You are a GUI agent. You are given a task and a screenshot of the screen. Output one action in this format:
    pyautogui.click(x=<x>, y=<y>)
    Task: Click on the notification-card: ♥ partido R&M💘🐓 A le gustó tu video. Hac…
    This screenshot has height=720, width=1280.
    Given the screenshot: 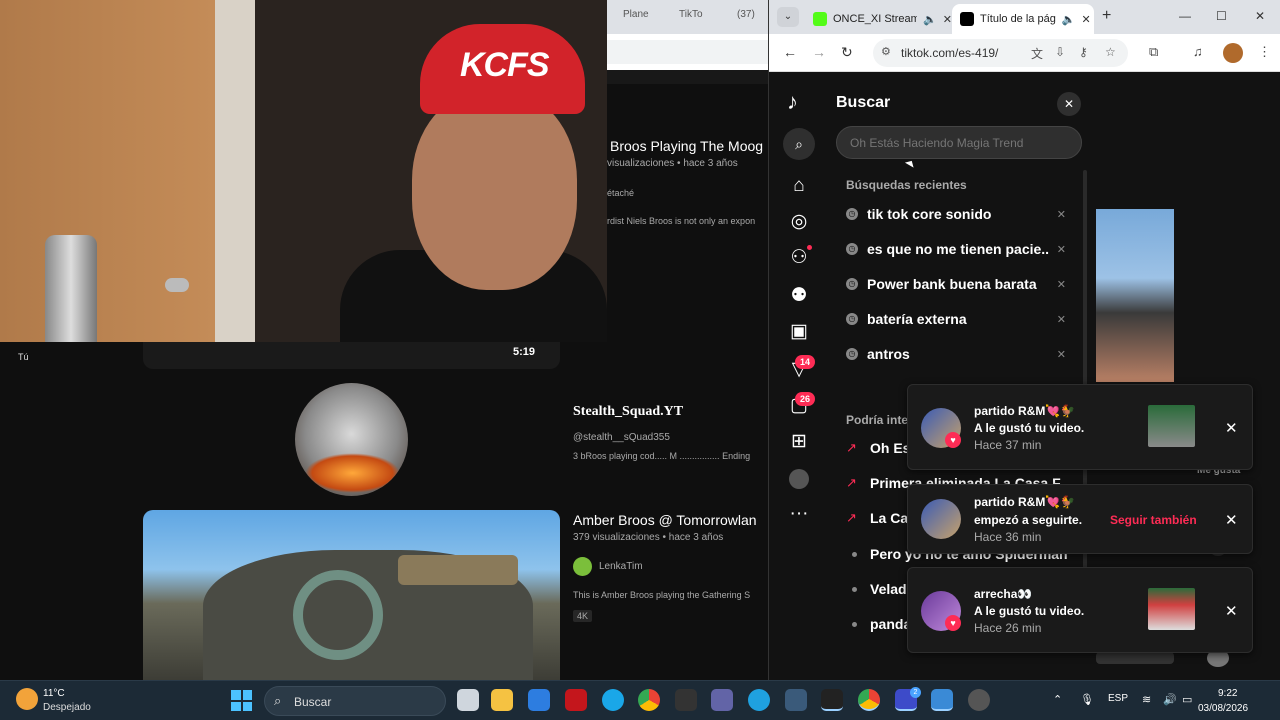 What is the action you would take?
    pyautogui.click(x=1080, y=427)
    